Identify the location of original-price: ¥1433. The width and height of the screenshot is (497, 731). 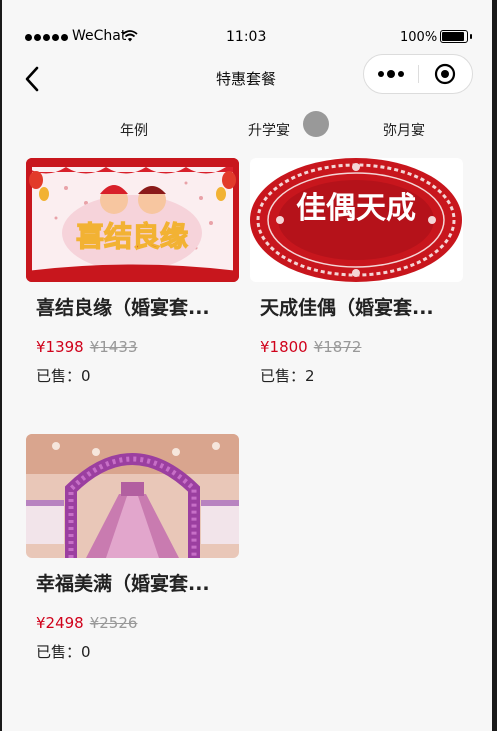
(113, 347).